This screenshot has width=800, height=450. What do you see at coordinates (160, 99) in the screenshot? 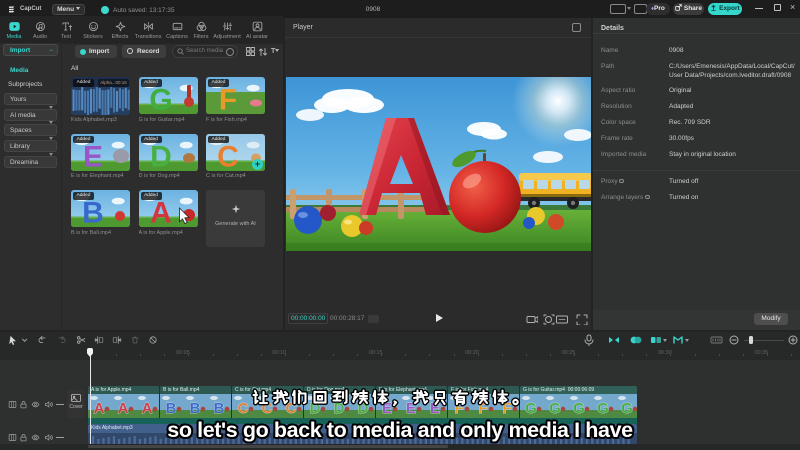
I see `svg-text: G` at bounding box center [160, 99].